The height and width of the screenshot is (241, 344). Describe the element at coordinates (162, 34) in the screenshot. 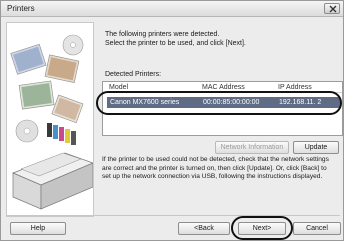

I see `intro-line-1: The following printers were detected.` at that location.